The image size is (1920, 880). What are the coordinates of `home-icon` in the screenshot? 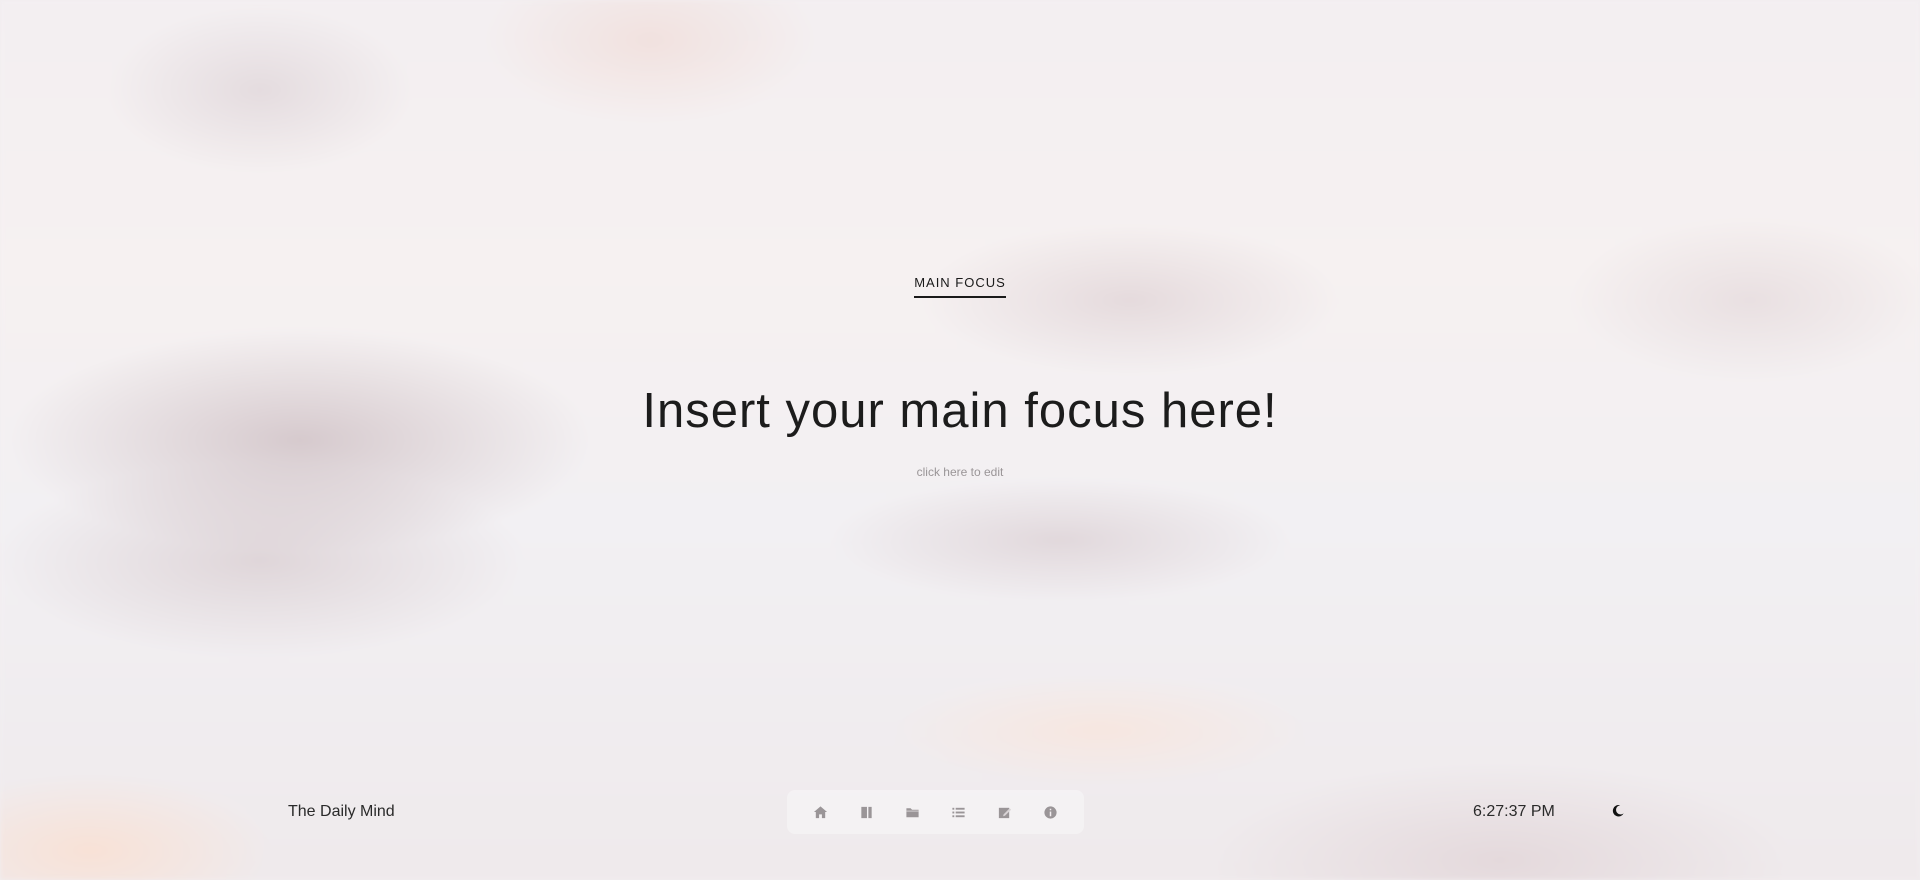 It's located at (820, 811).